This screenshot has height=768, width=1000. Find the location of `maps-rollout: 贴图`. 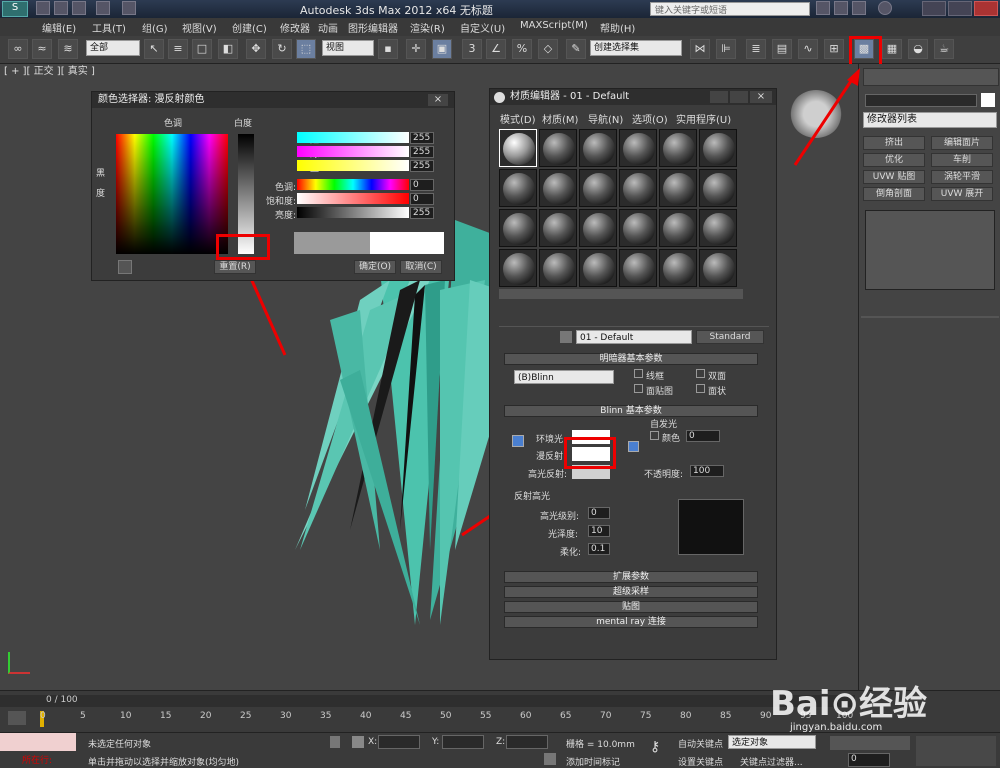

maps-rollout: 贴图 is located at coordinates (631, 607).